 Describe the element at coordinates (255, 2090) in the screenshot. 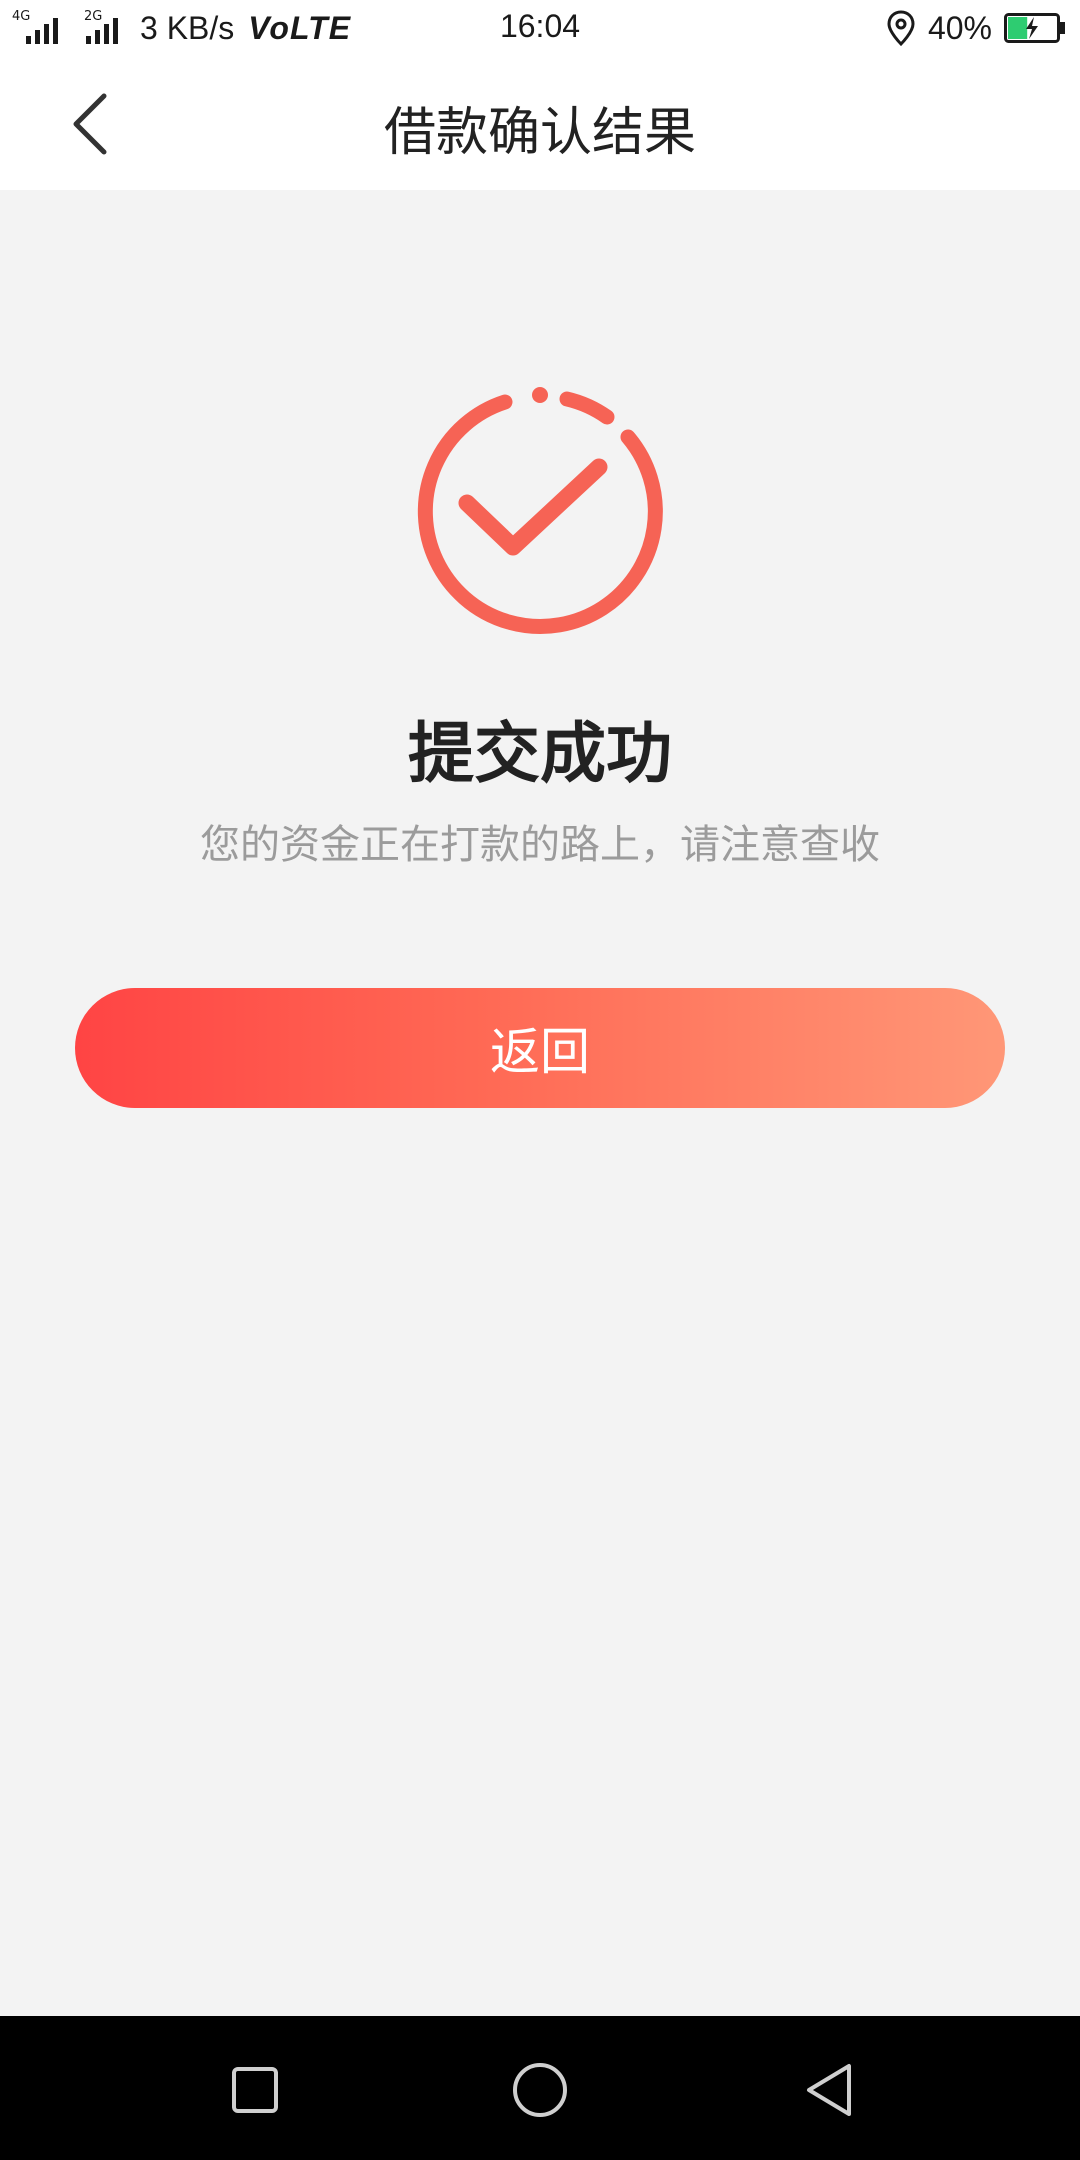

I see `square-icon` at that location.